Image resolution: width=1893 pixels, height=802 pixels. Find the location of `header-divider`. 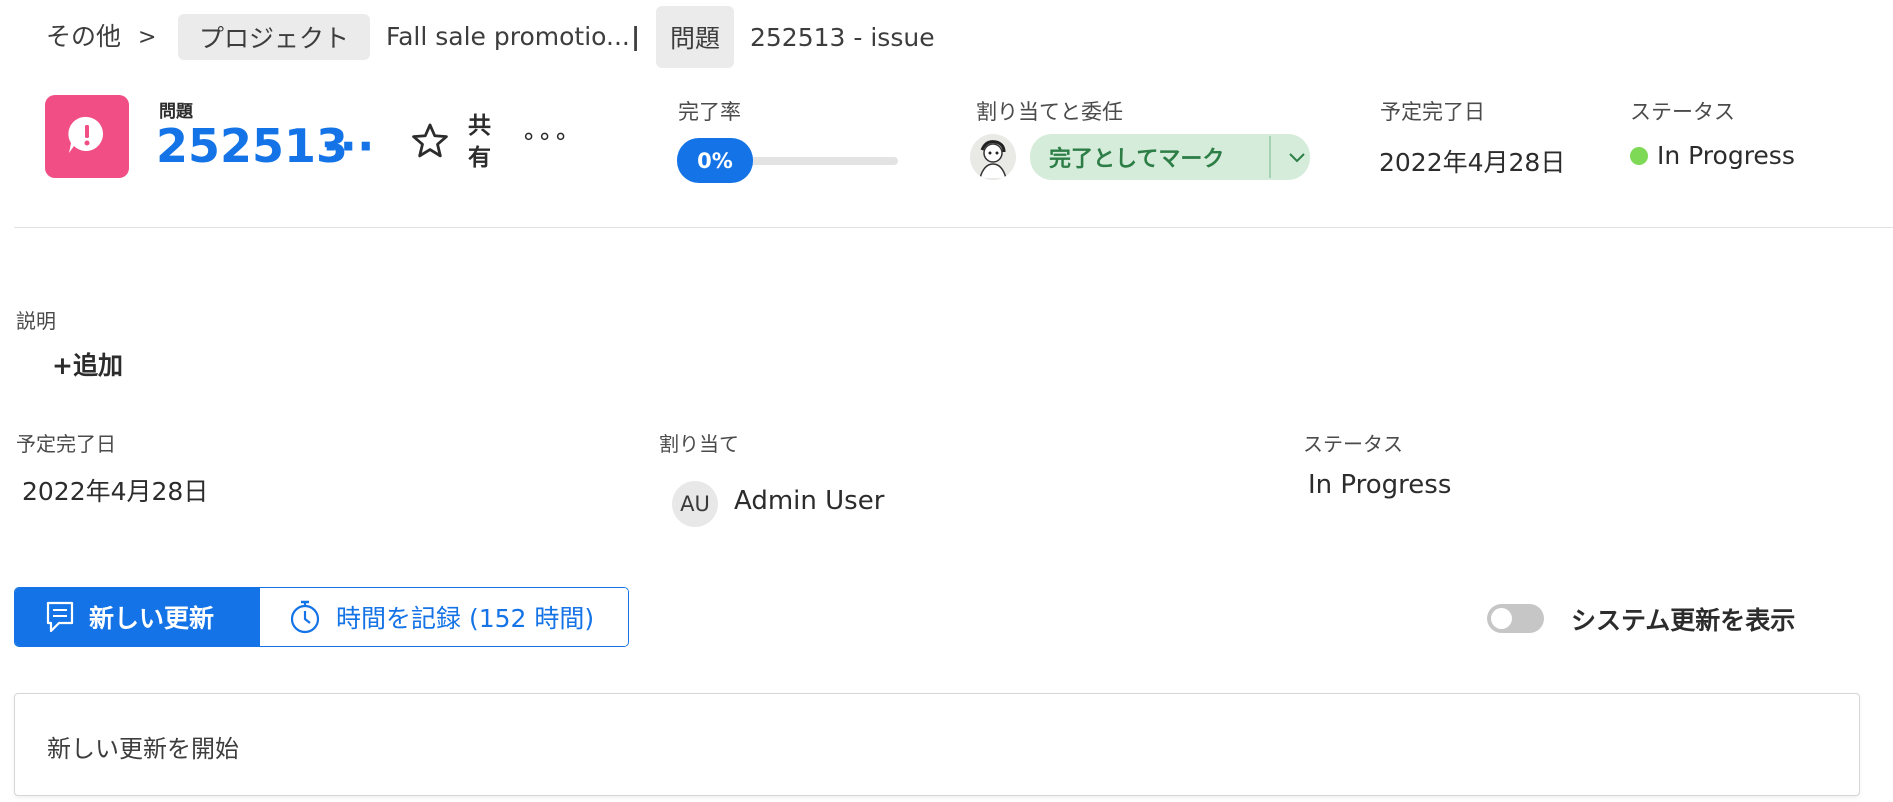

header-divider is located at coordinates (953, 227).